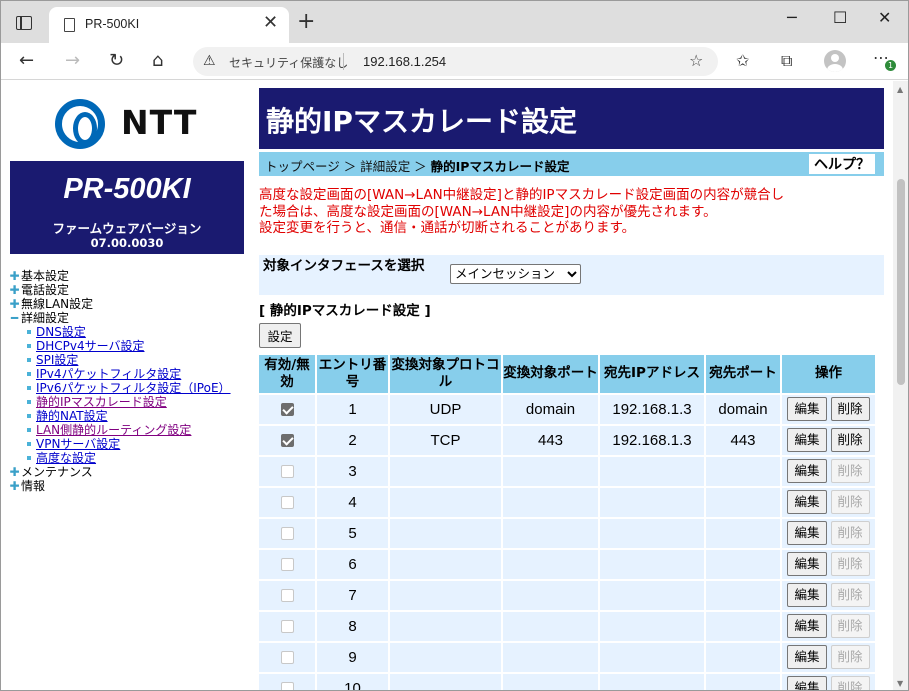 This screenshot has height=691, width=909. What do you see at coordinates (14, 318) in the screenshot?
I see `collapse-icon: ━` at bounding box center [14, 318].